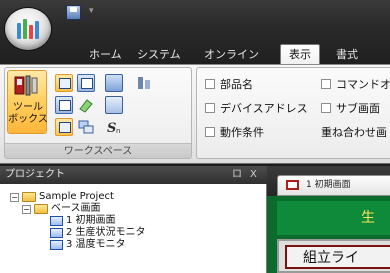  What do you see at coordinates (333, 218) in the screenshot?
I see `screen-title-banner: 生` at bounding box center [333, 218].